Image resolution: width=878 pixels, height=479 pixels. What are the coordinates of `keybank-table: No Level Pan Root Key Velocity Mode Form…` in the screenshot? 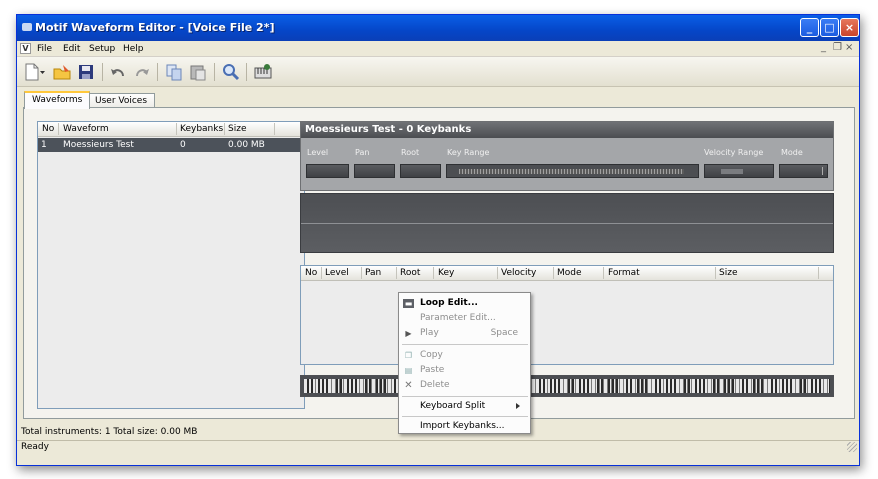 It's located at (567, 315).